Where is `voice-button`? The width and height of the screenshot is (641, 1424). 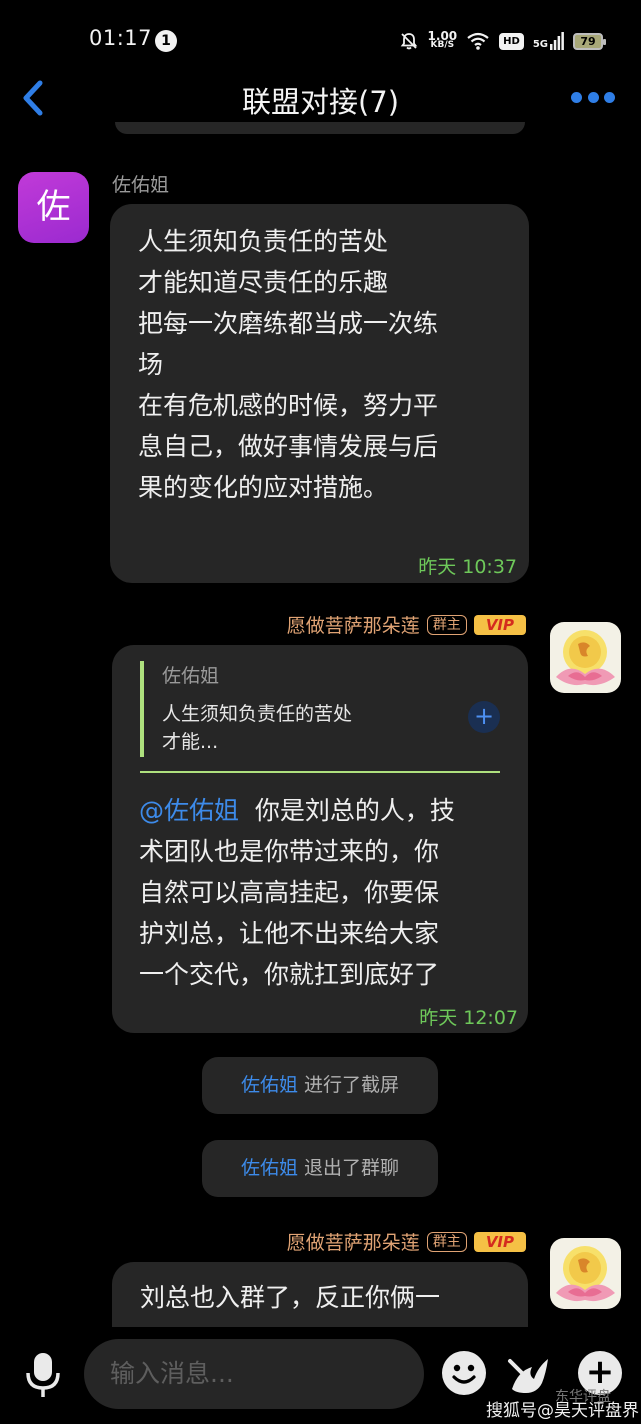 voice-button is located at coordinates (43, 1375).